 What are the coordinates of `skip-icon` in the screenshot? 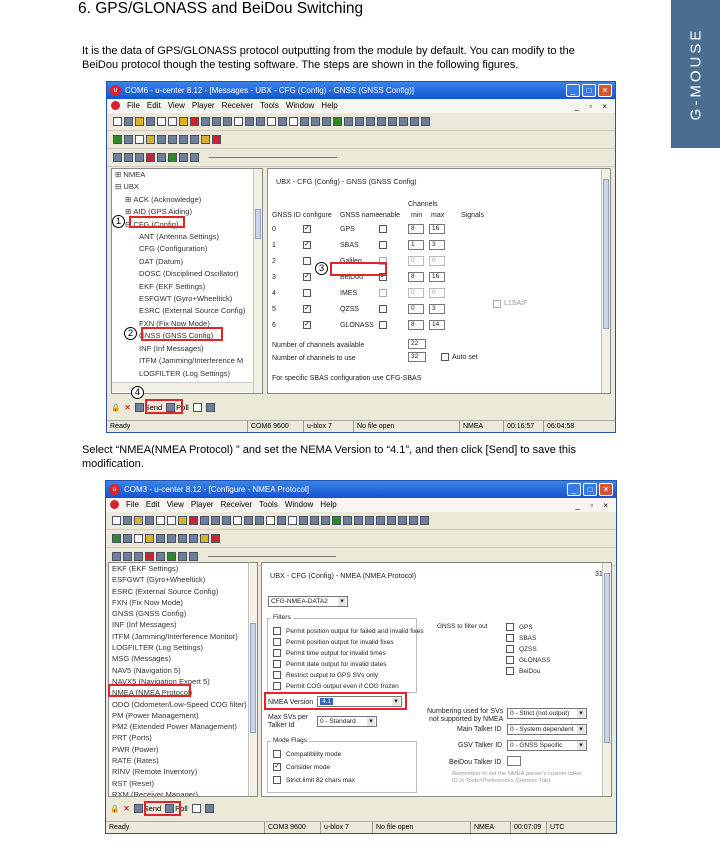 It's located at (194, 157).